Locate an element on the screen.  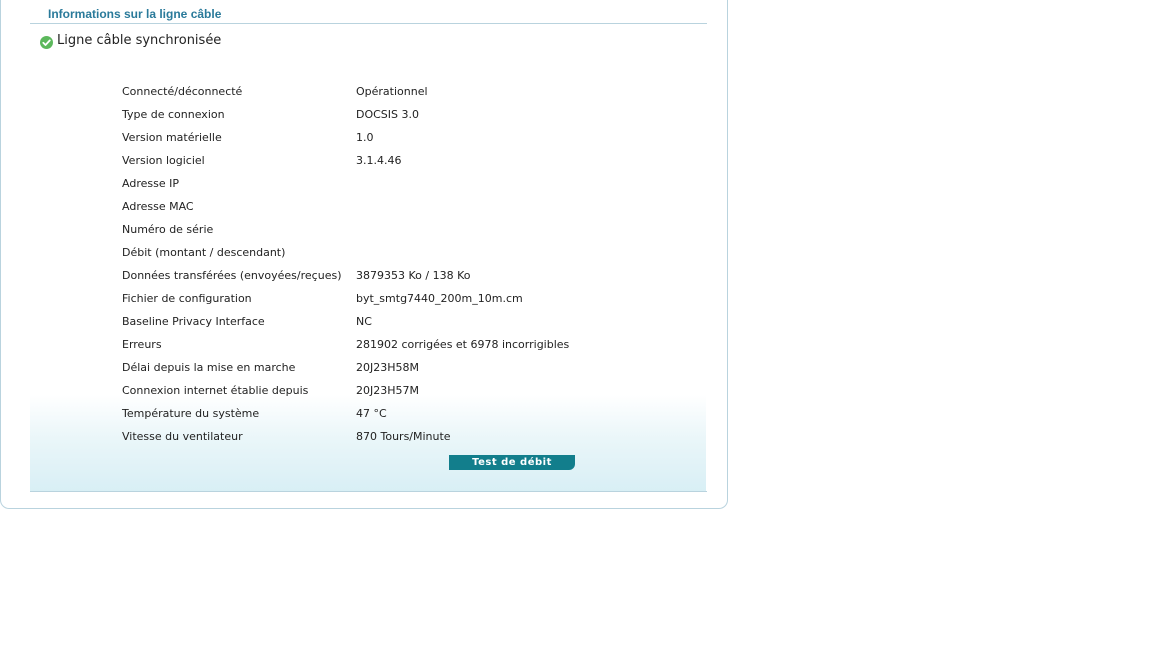
bottom-divider is located at coordinates (368, 491).